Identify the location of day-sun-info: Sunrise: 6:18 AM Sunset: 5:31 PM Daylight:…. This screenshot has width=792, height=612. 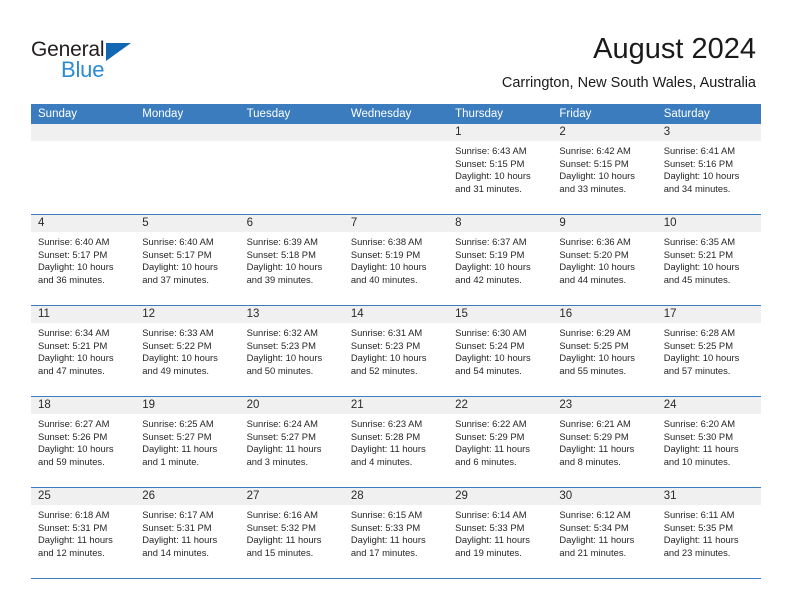
(83, 535).